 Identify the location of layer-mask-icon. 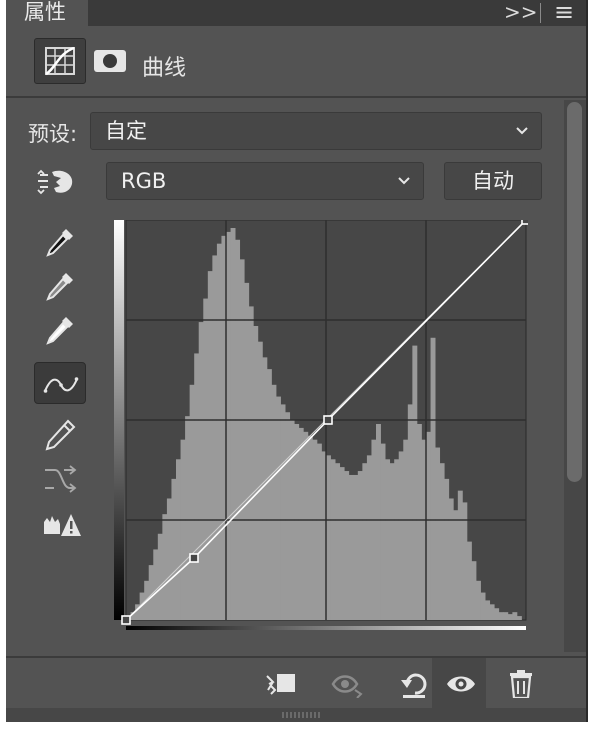
(110, 61).